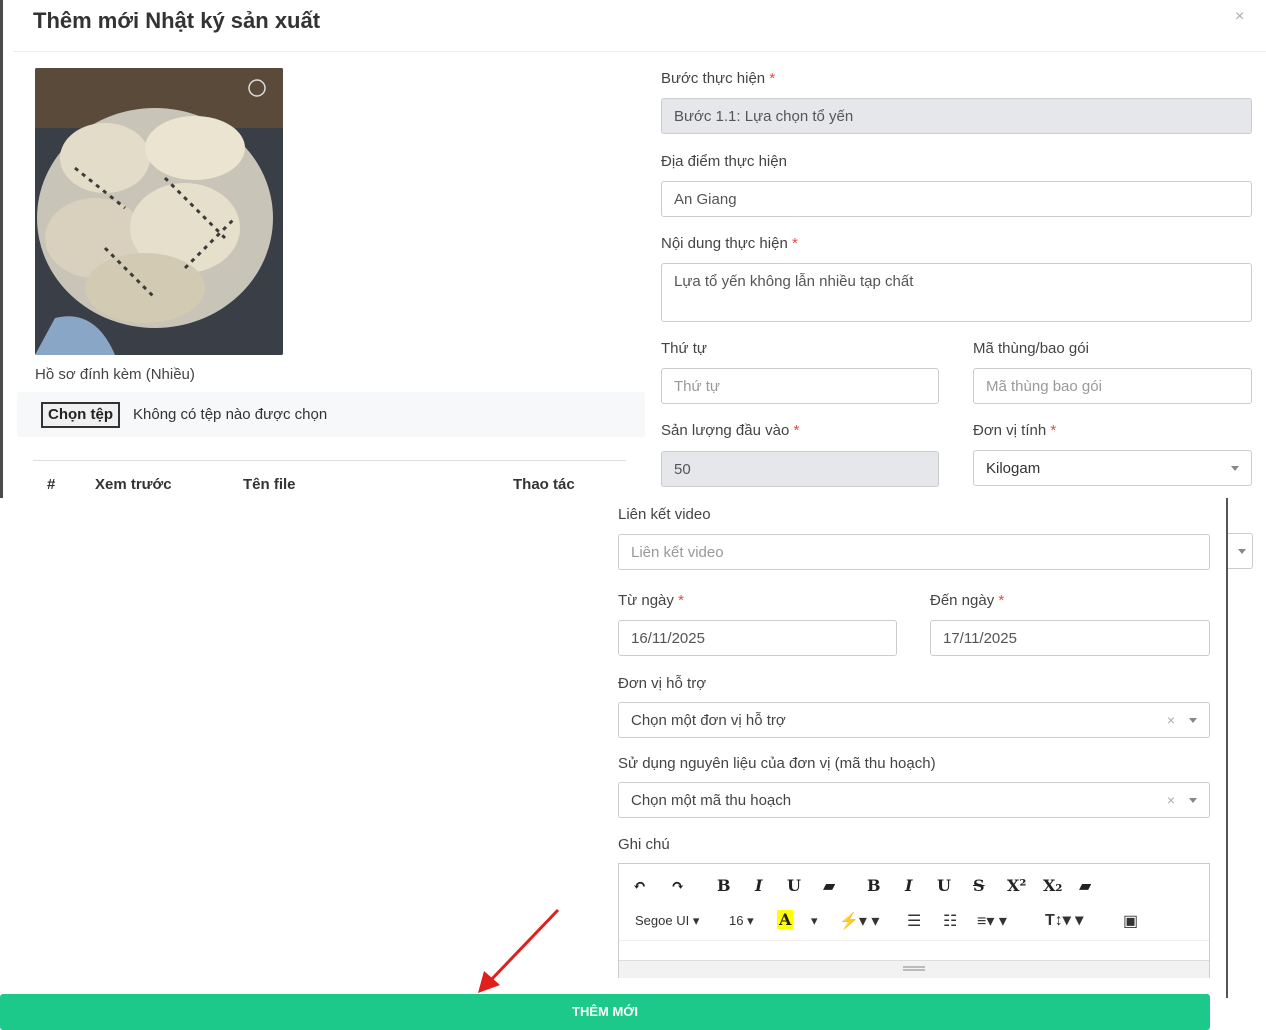  Describe the element at coordinates (1016, 885) in the screenshot. I see `superscript-button: X²` at that location.